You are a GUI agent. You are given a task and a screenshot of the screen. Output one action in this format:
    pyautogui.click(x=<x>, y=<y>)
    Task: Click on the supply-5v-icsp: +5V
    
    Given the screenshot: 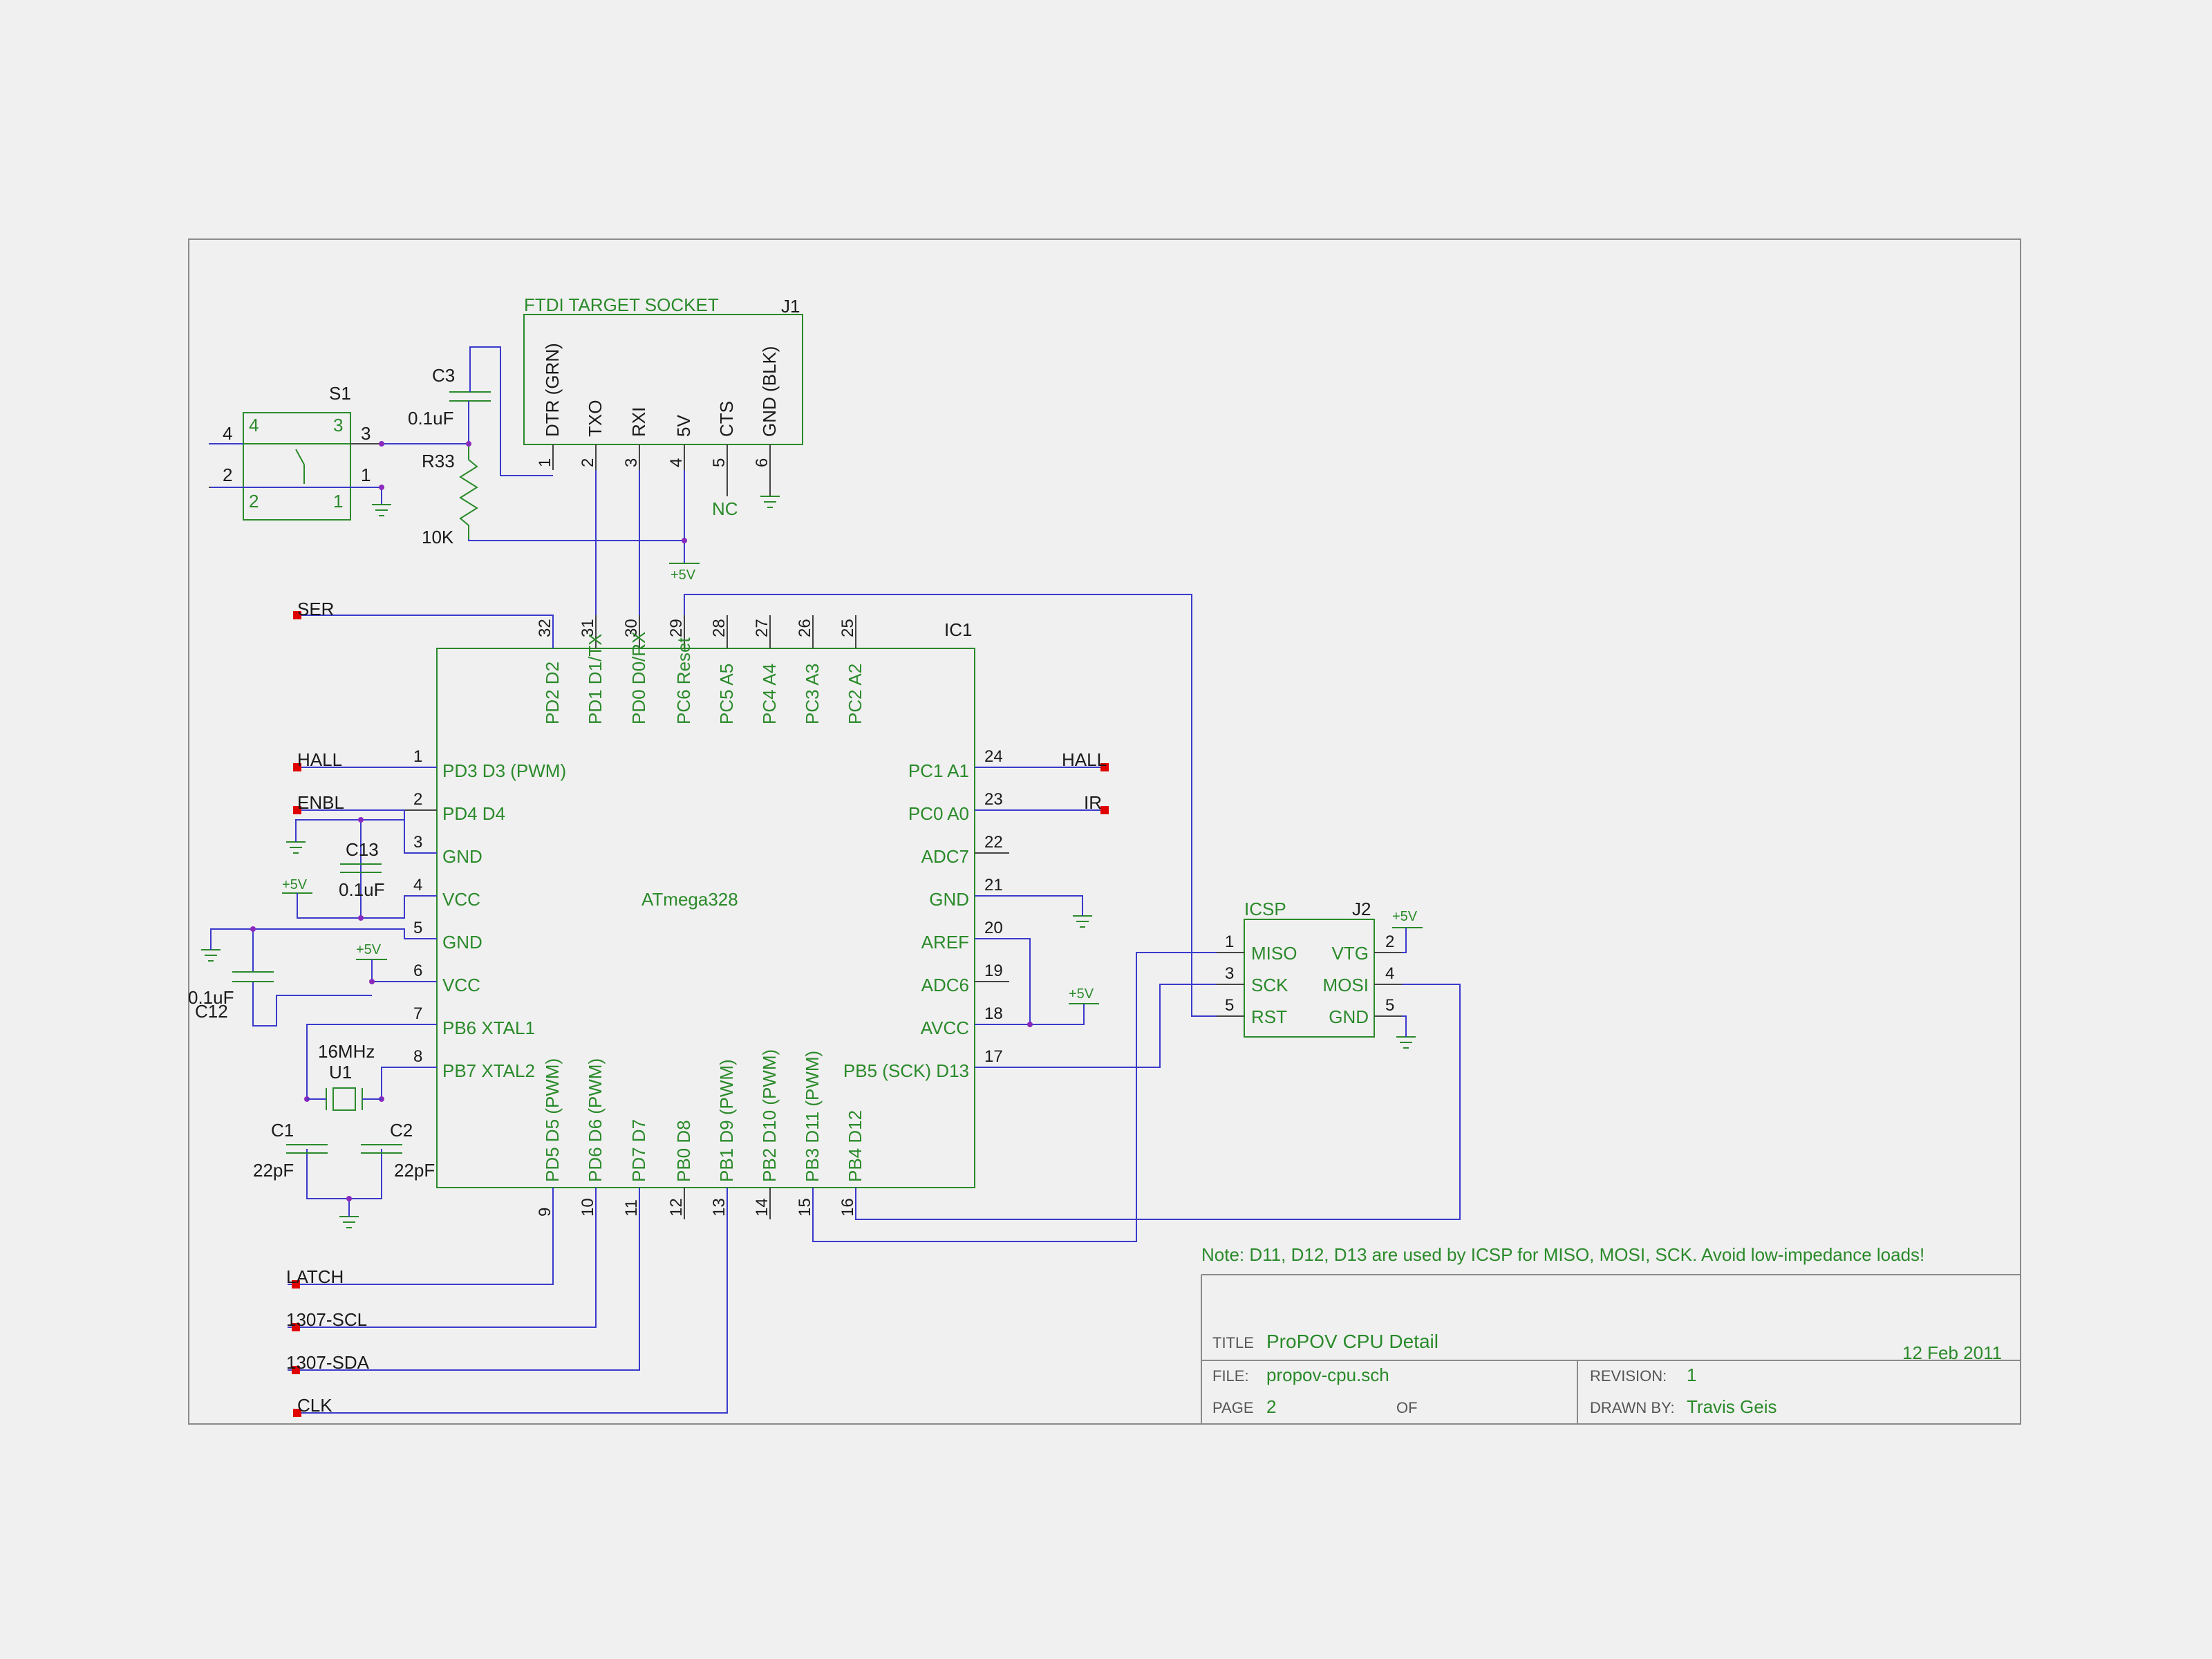 What is the action you would take?
    pyautogui.click(x=1407, y=918)
    